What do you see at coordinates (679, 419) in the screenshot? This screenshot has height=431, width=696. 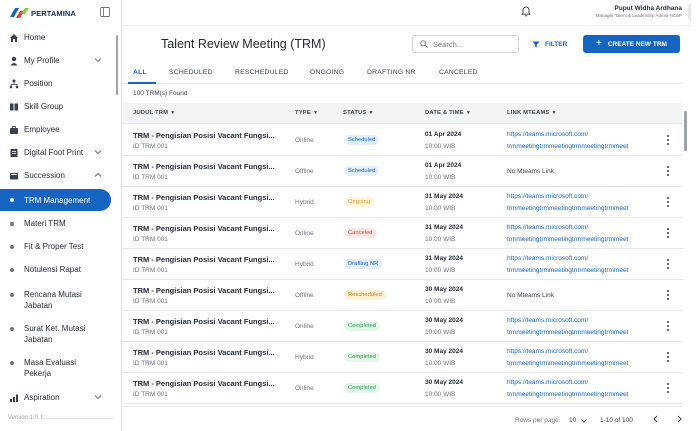 I see `chevron-right-icon` at bounding box center [679, 419].